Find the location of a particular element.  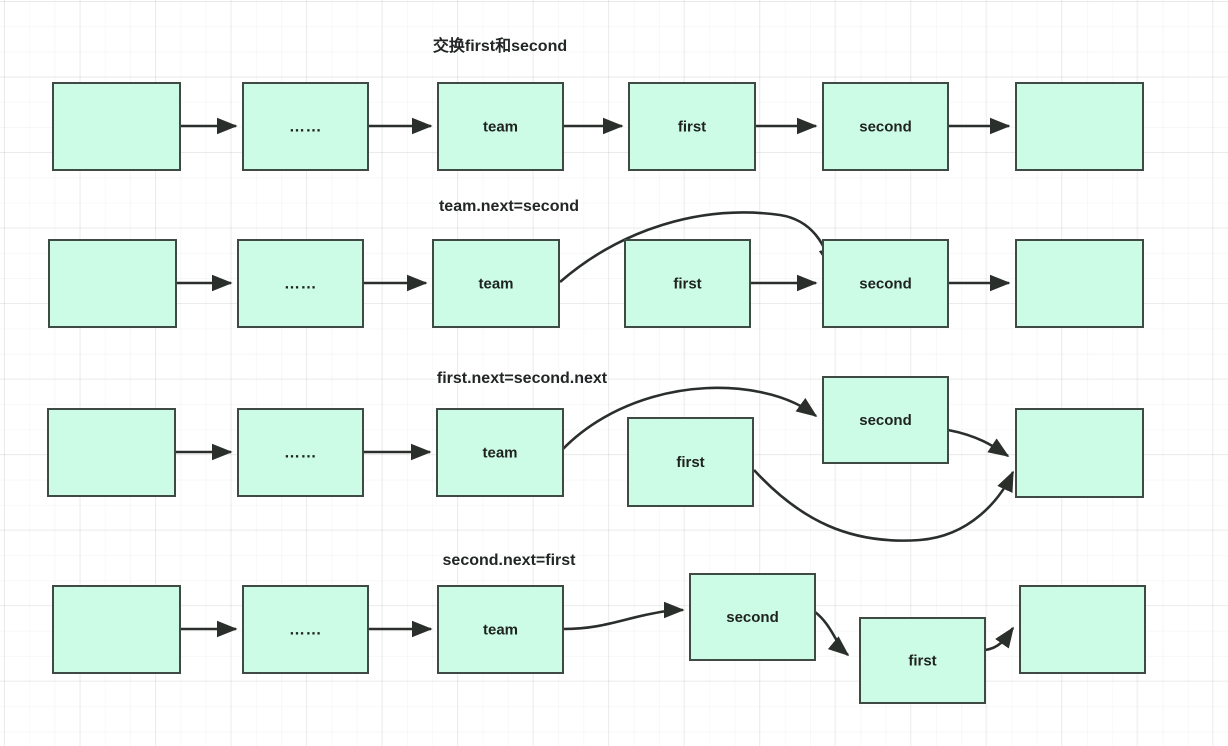

node-r3-n3: team is located at coordinates (500, 452).